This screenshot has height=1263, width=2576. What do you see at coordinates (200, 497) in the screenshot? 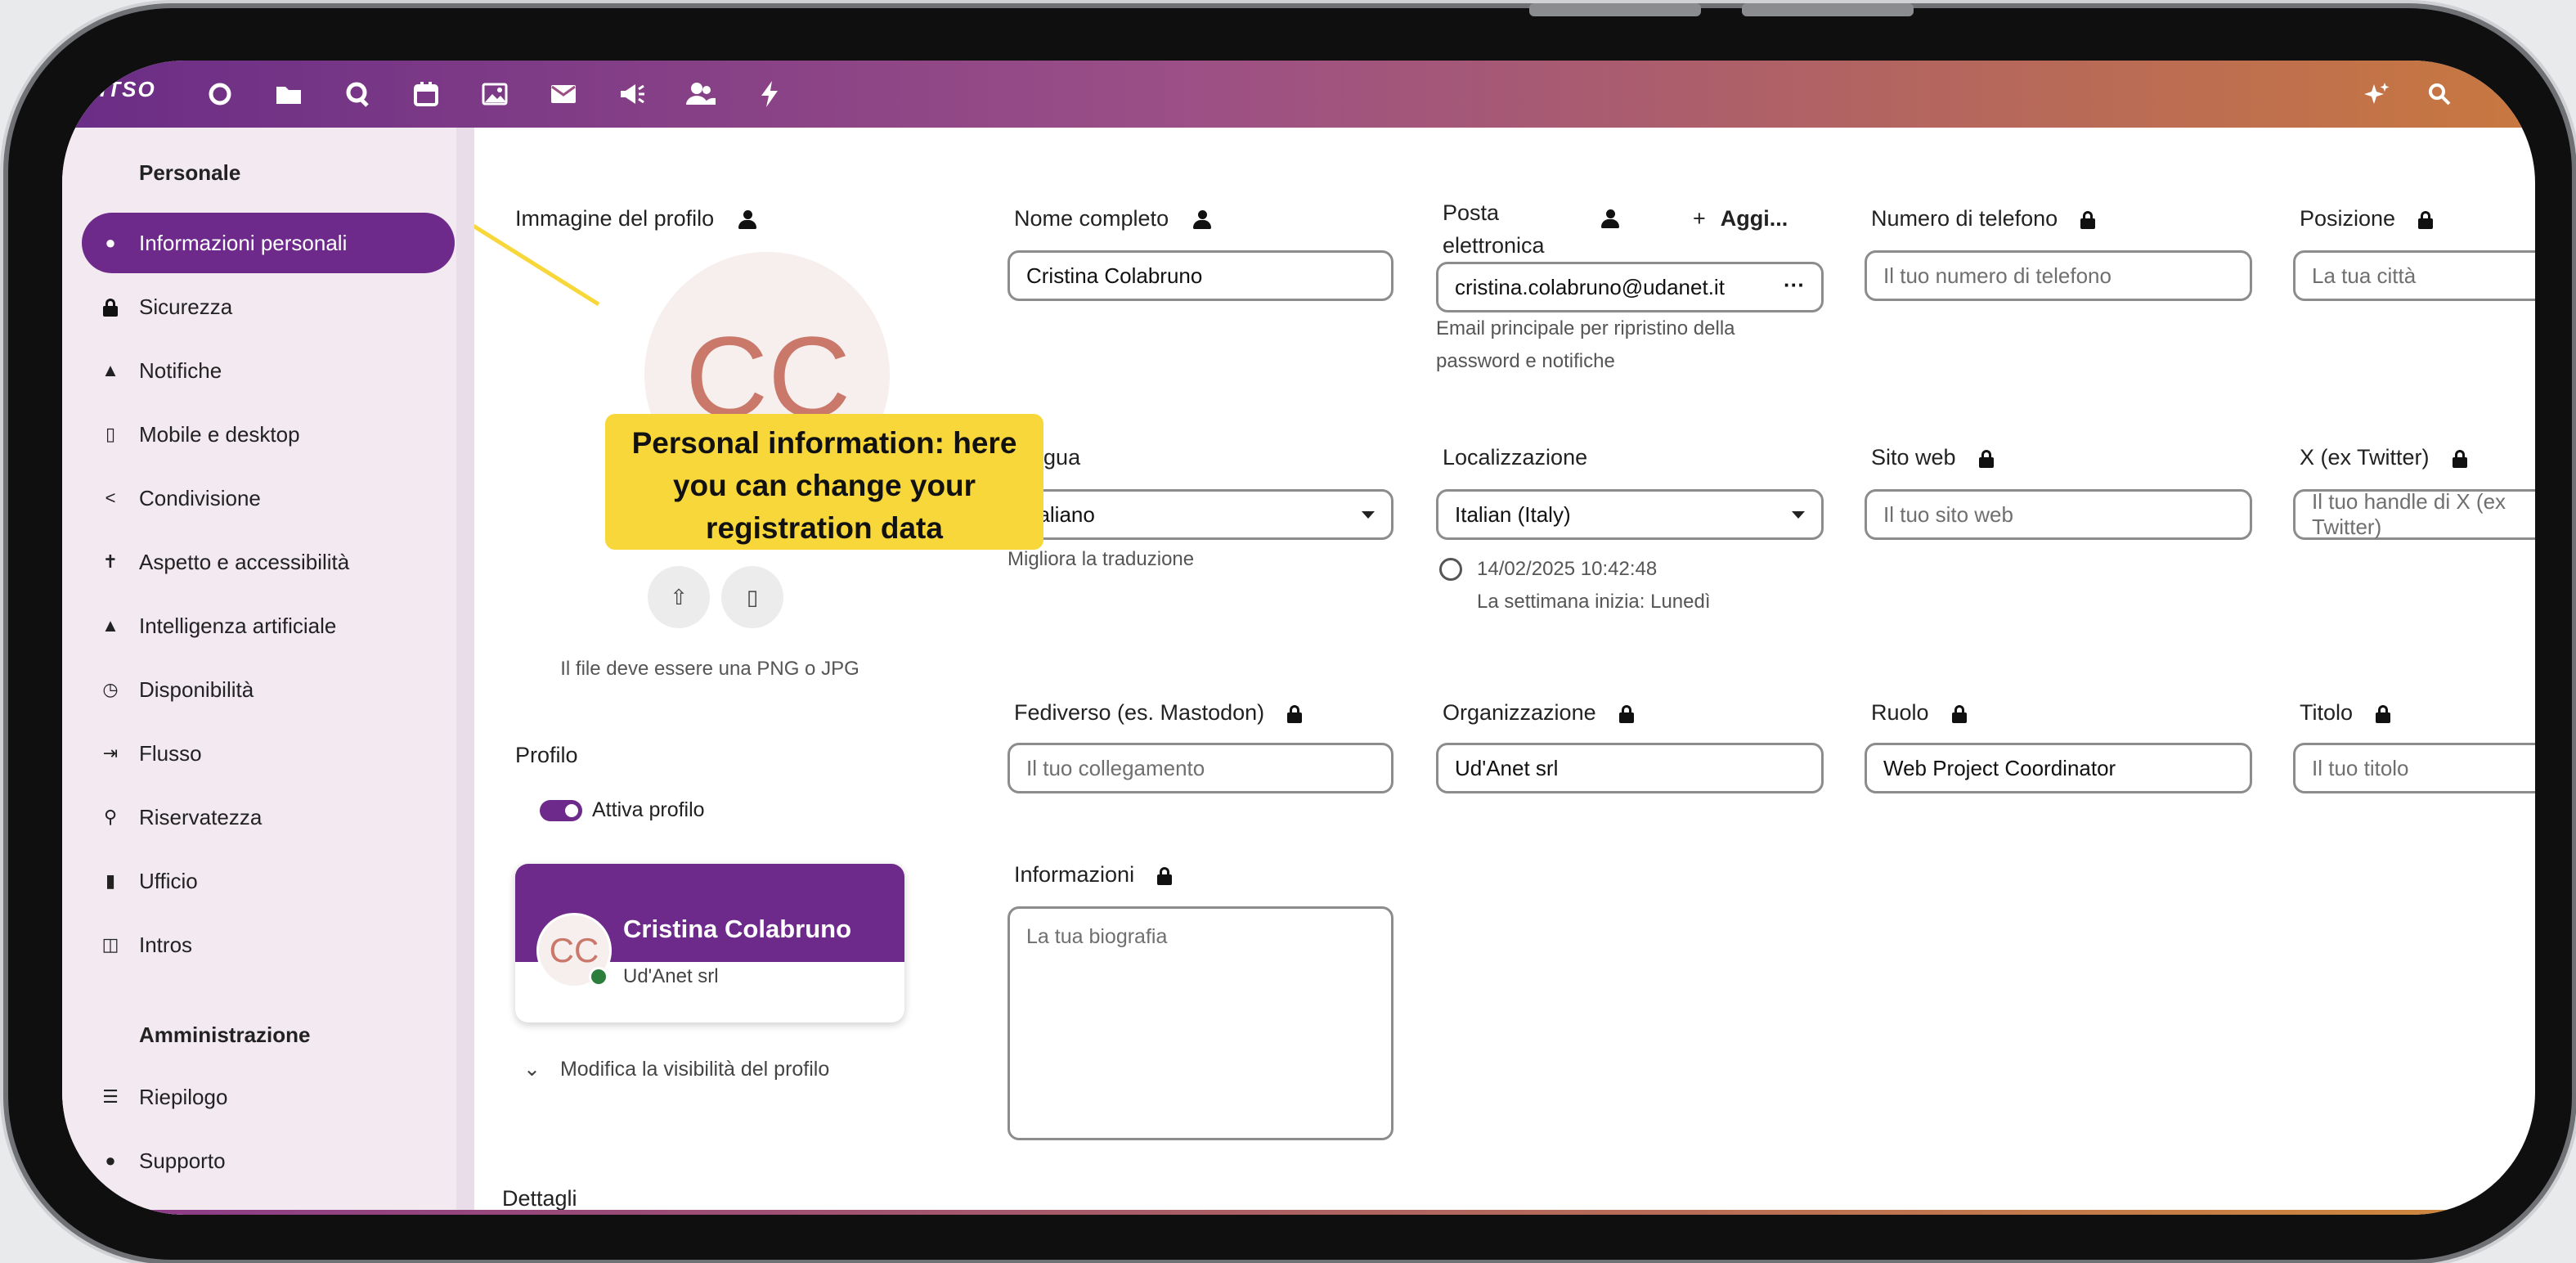
I see `sidebar-item-label: Condivisione` at bounding box center [200, 497].